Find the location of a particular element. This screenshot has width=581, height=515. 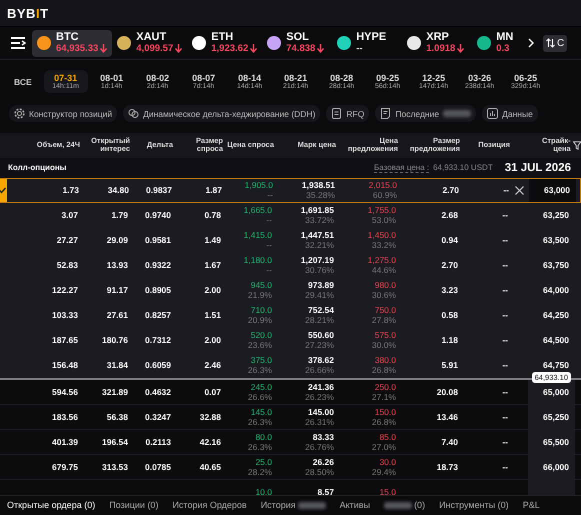

table-cell: 20.9% is located at coordinates (260, 319).